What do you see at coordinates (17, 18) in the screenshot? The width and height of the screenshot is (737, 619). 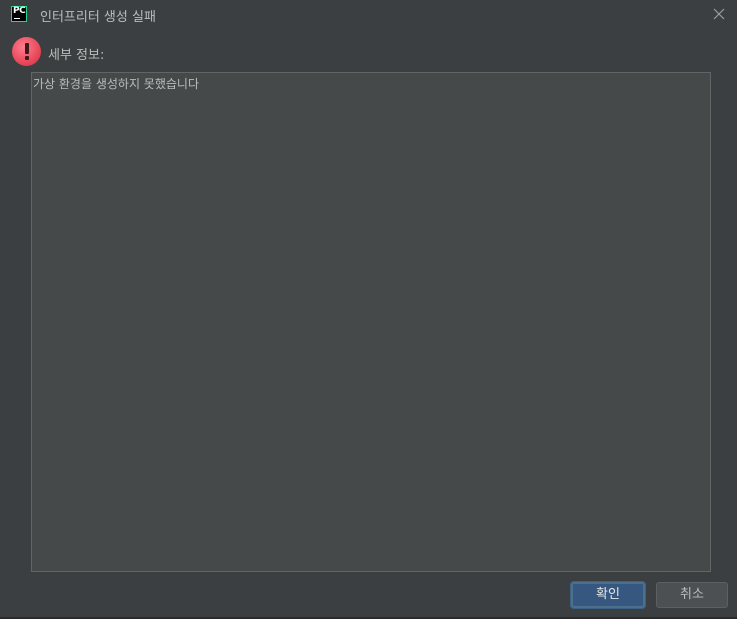 I see `app-icon-underline` at bounding box center [17, 18].